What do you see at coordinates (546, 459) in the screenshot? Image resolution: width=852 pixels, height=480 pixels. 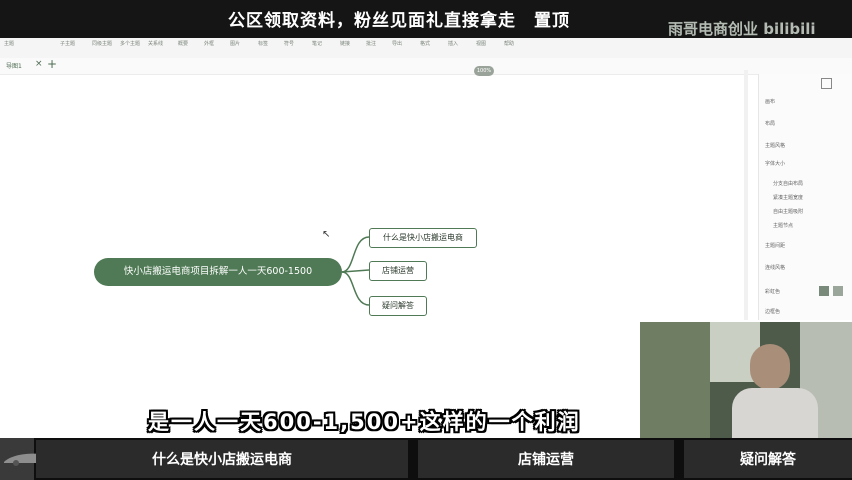 I see `chapter-segment: 店铺运营` at bounding box center [546, 459].